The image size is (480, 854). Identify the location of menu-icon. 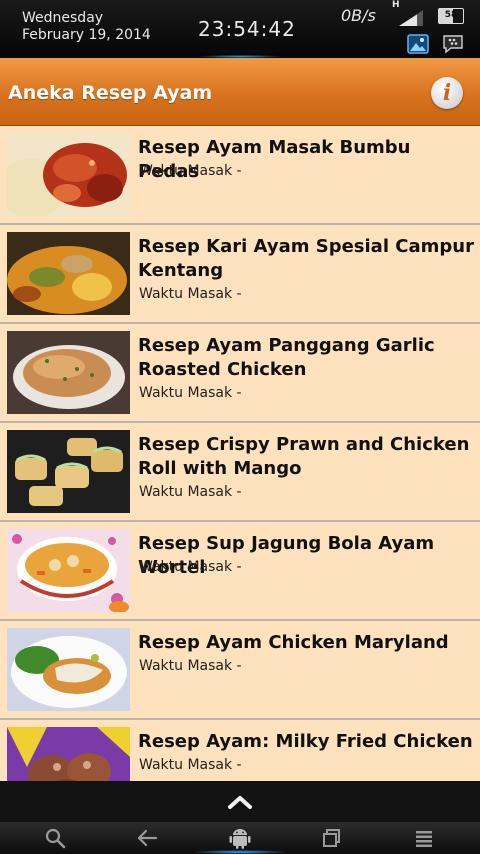
(424, 838).